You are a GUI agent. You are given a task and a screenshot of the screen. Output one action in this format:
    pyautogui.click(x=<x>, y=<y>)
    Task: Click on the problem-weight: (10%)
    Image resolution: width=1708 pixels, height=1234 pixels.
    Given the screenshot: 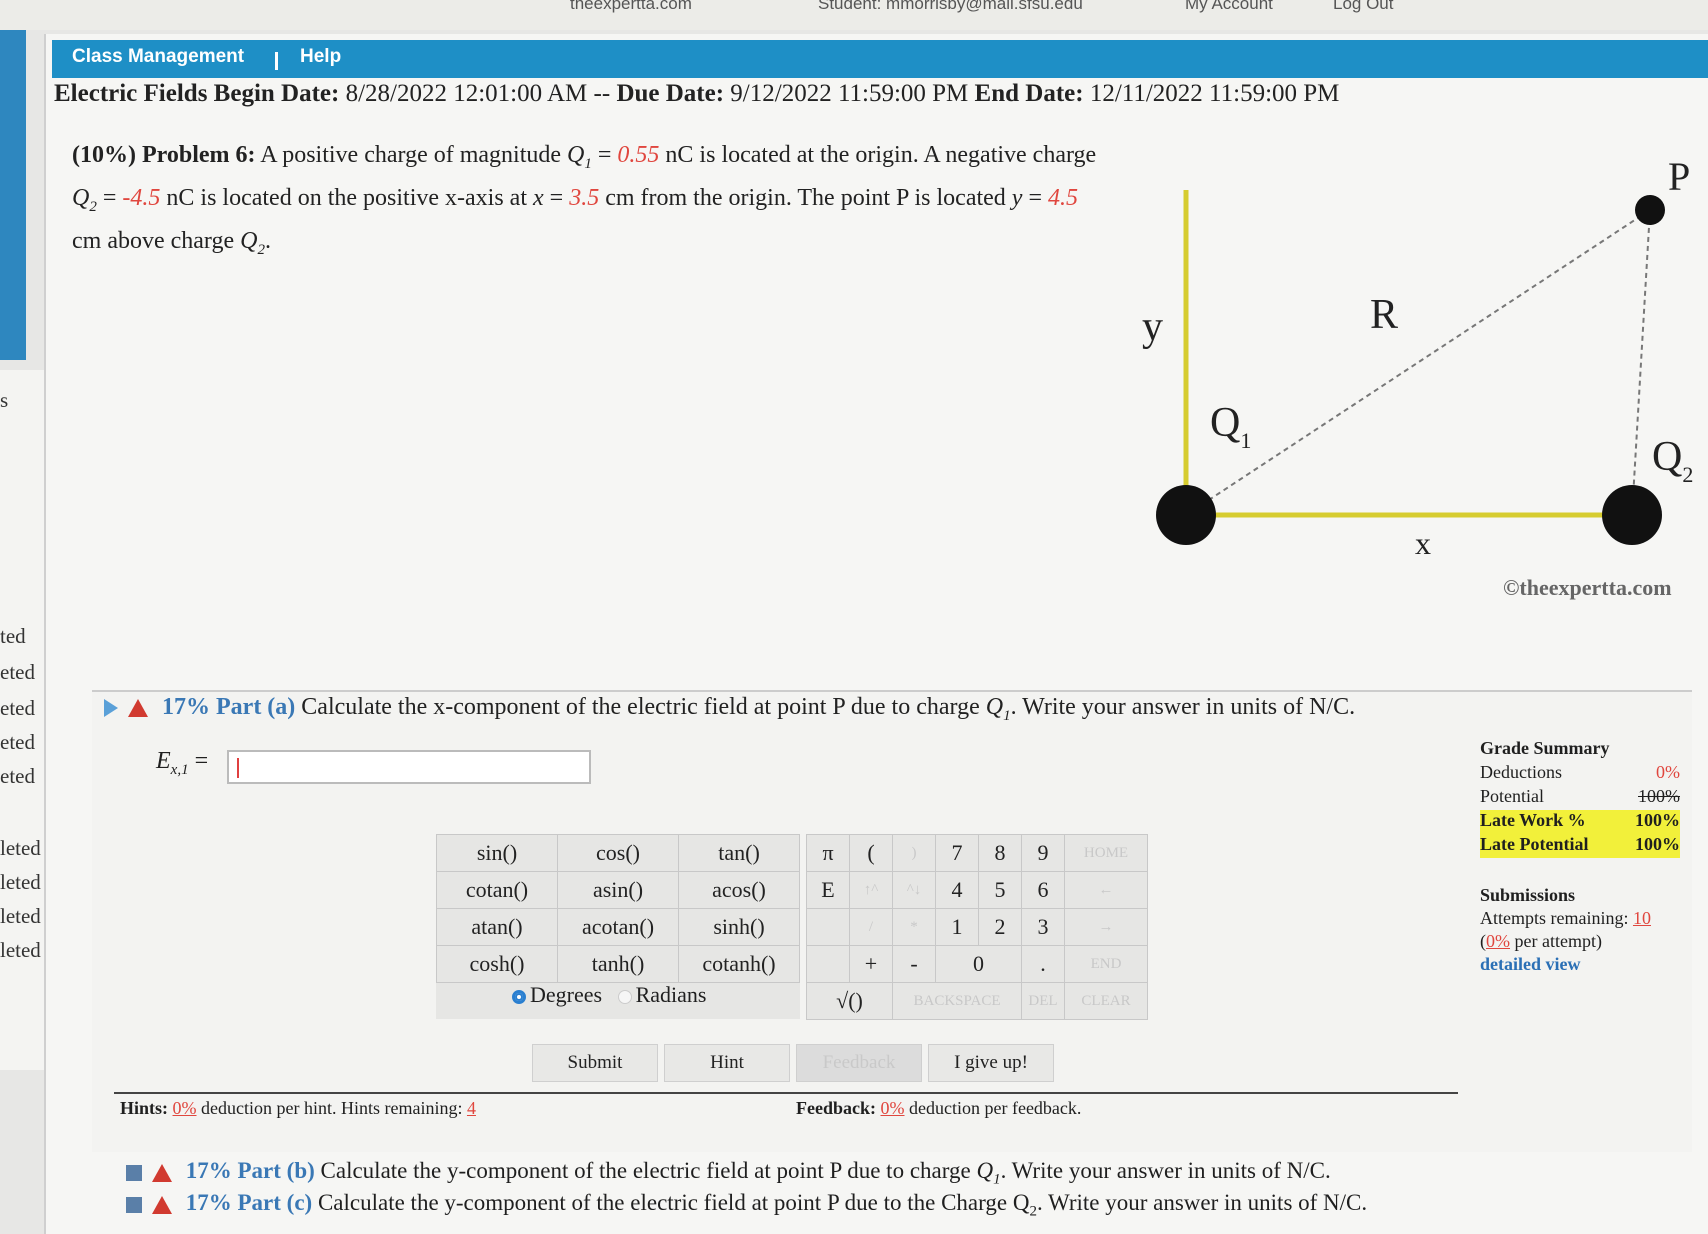 What is the action you would take?
    pyautogui.click(x=104, y=155)
    